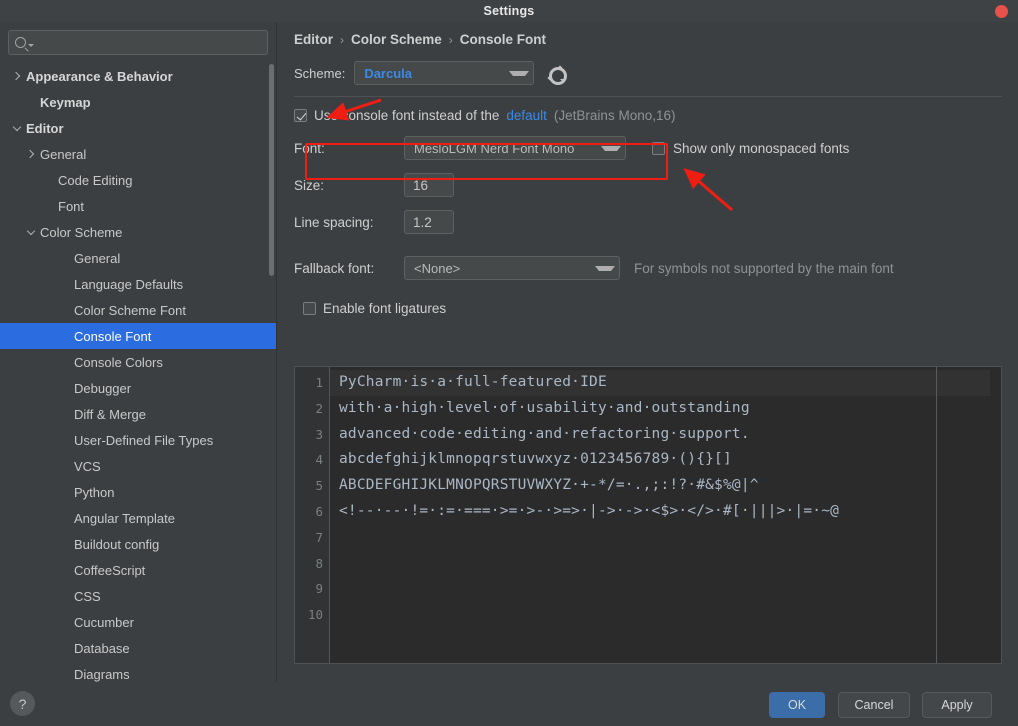 The height and width of the screenshot is (726, 1018). I want to click on sidebar-item-keymap: Keymap, so click(138, 102).